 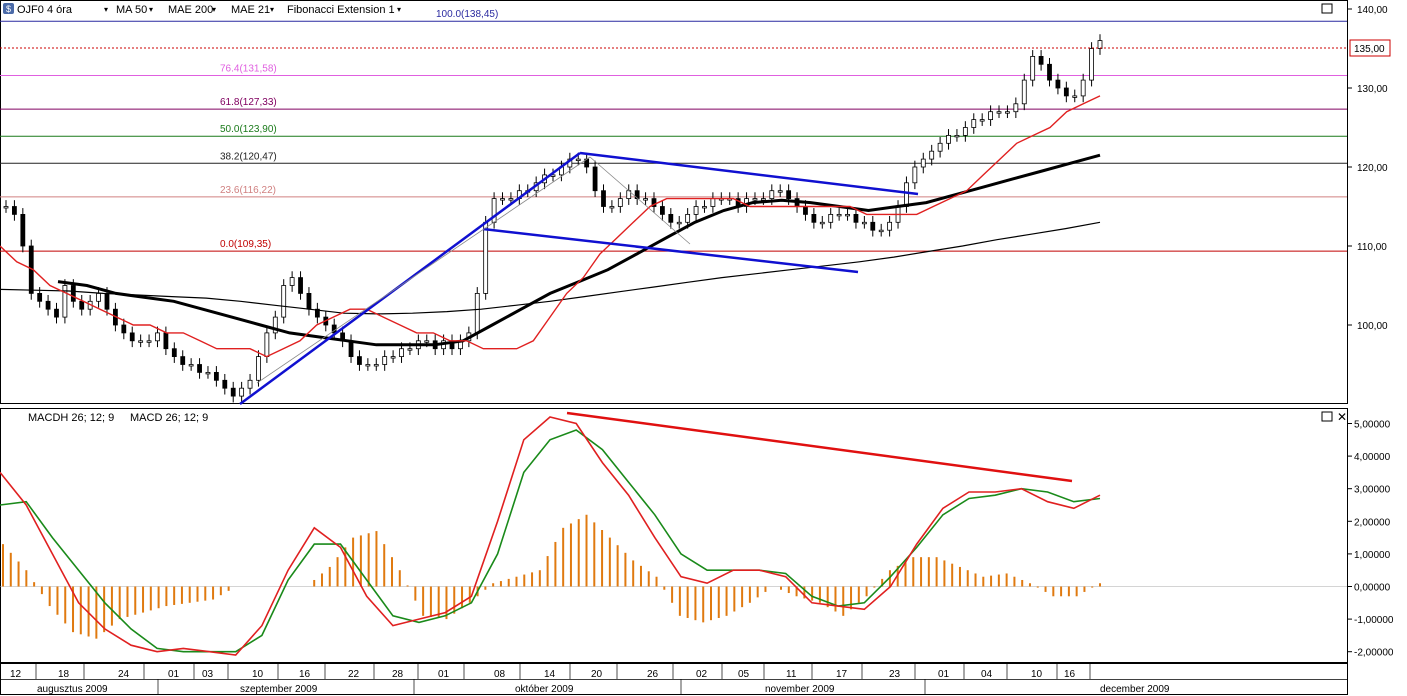 What do you see at coordinates (800, 689) in the screenshot?
I see `month-label: november 2009` at bounding box center [800, 689].